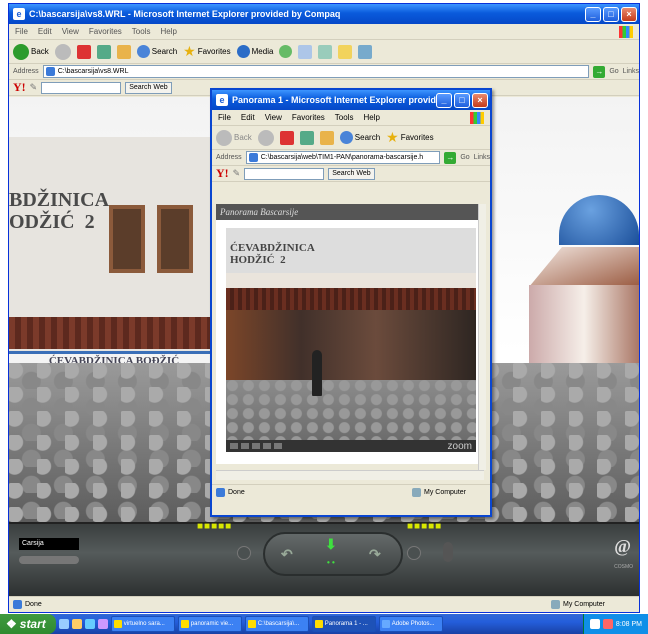 This screenshot has height=634, width=648. What do you see at coordinates (245, 446) in the screenshot?
I see `pan-right-icon` at bounding box center [245, 446].